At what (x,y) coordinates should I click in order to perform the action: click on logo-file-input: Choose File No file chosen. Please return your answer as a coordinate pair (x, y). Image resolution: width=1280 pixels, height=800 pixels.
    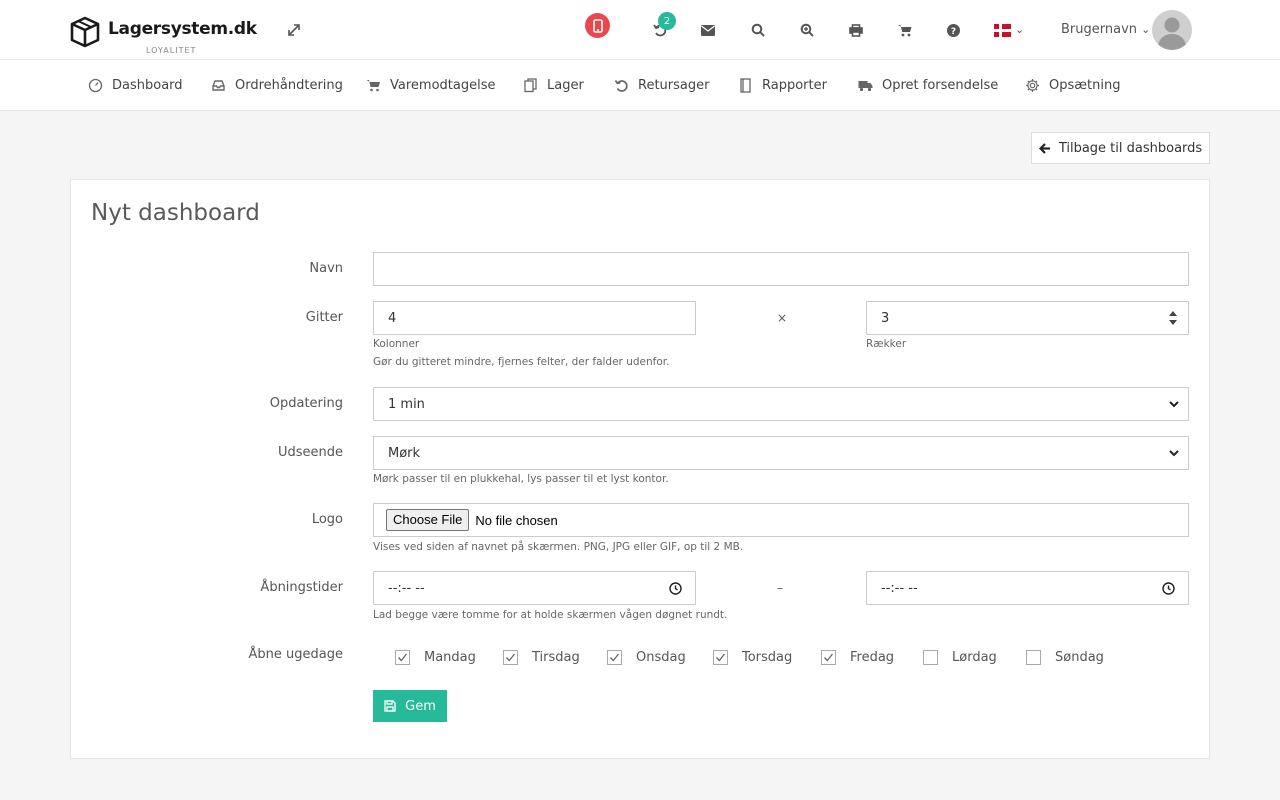
    Looking at the image, I should click on (781, 520).